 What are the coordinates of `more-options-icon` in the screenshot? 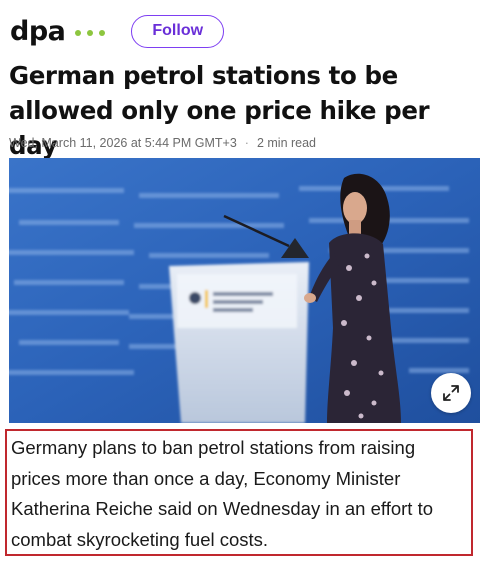 It's located at (90, 33).